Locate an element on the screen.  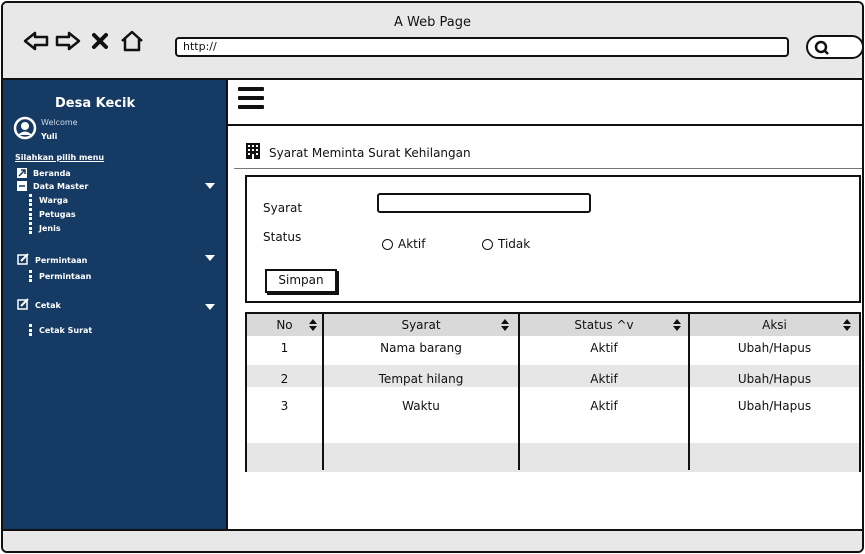
url-bar: http:// is located at coordinates (482, 47).